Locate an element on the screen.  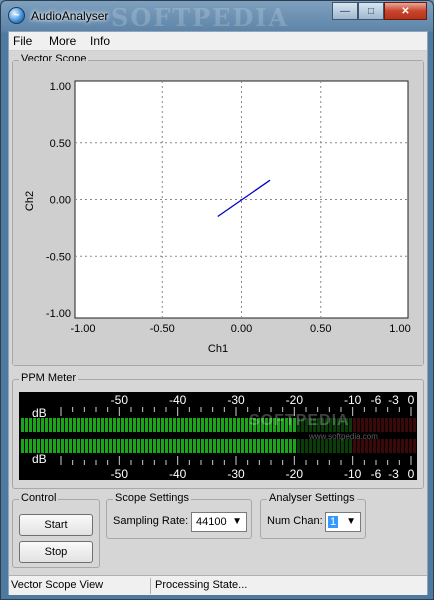
num-chan-label: Num Chan: is located at coordinates (295, 521).